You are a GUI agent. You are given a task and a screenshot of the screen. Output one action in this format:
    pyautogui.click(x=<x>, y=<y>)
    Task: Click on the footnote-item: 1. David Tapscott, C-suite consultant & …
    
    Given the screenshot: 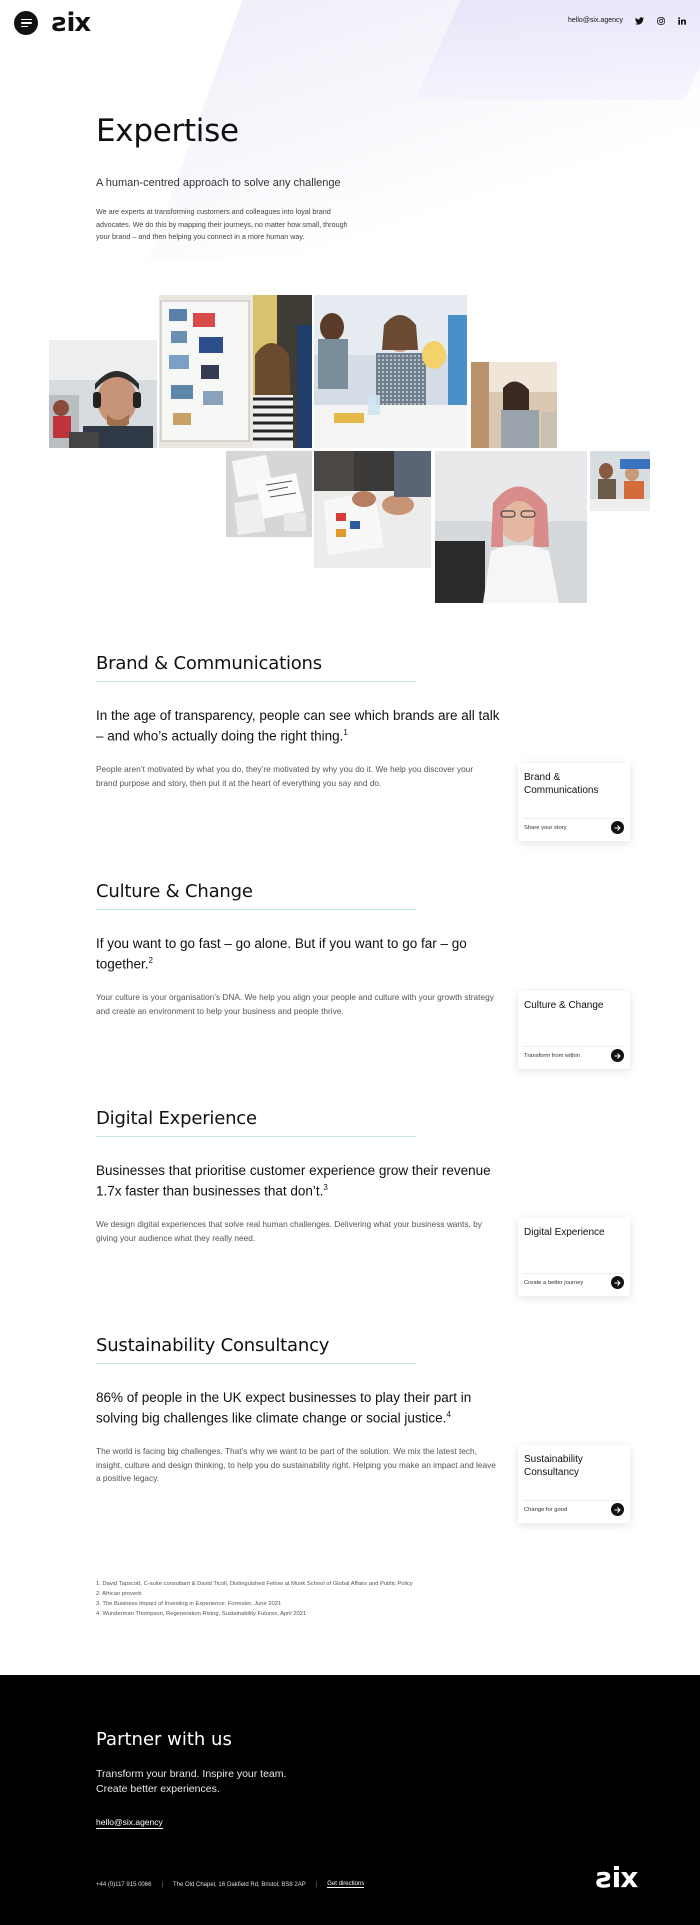 What is the action you would take?
    pyautogui.click(x=254, y=1584)
    